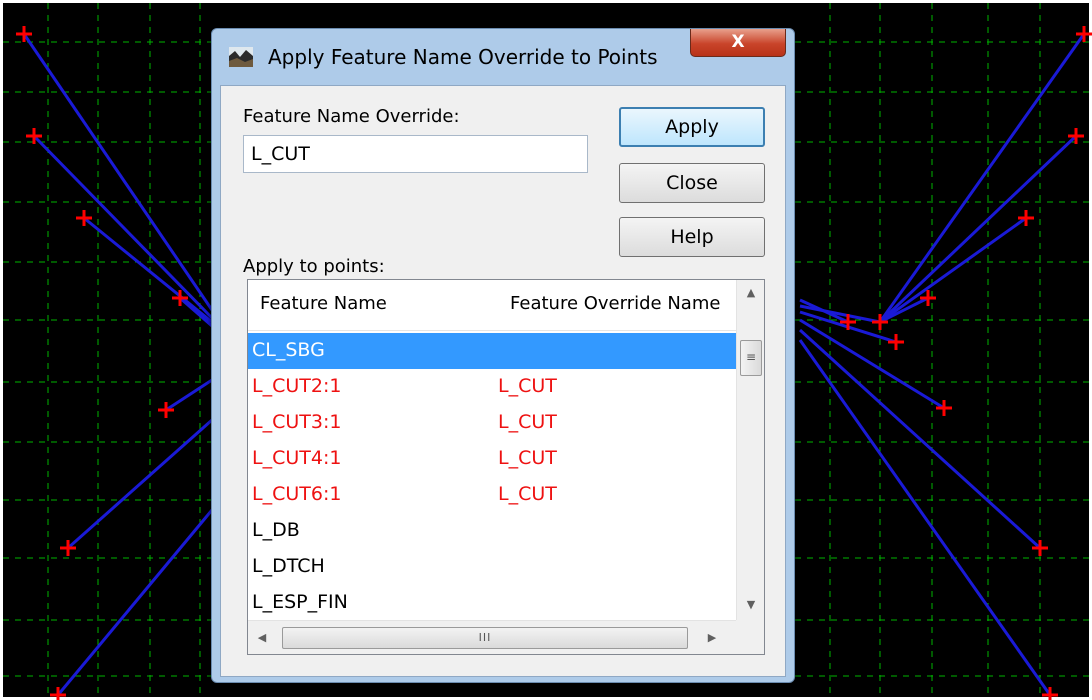 Image resolution: width=1092 pixels, height=700 pixels. Describe the element at coordinates (288, 566) in the screenshot. I see `feature-name-cell: L_DTCH` at that location.